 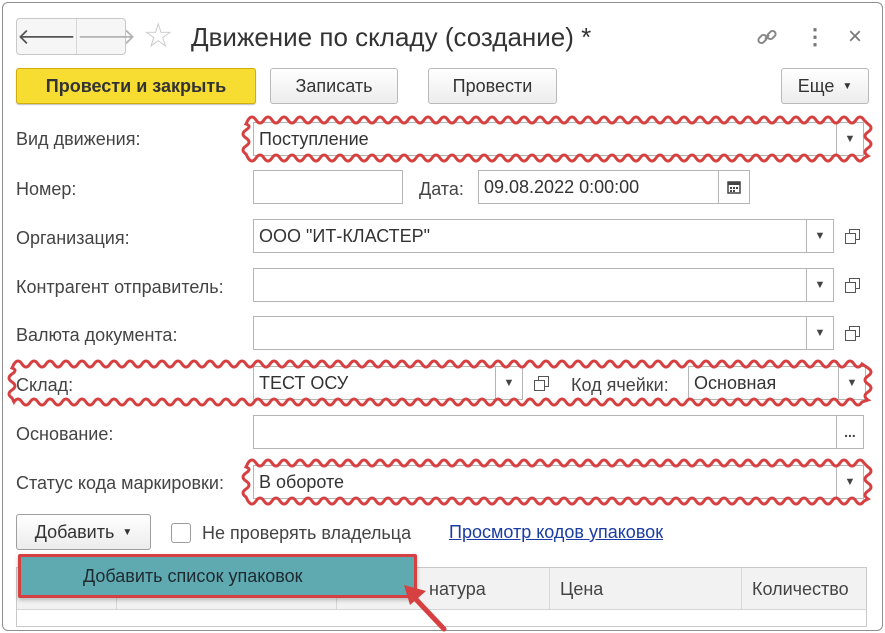 What do you see at coordinates (334, 86) in the screenshot?
I see `save-button: Записать` at bounding box center [334, 86].